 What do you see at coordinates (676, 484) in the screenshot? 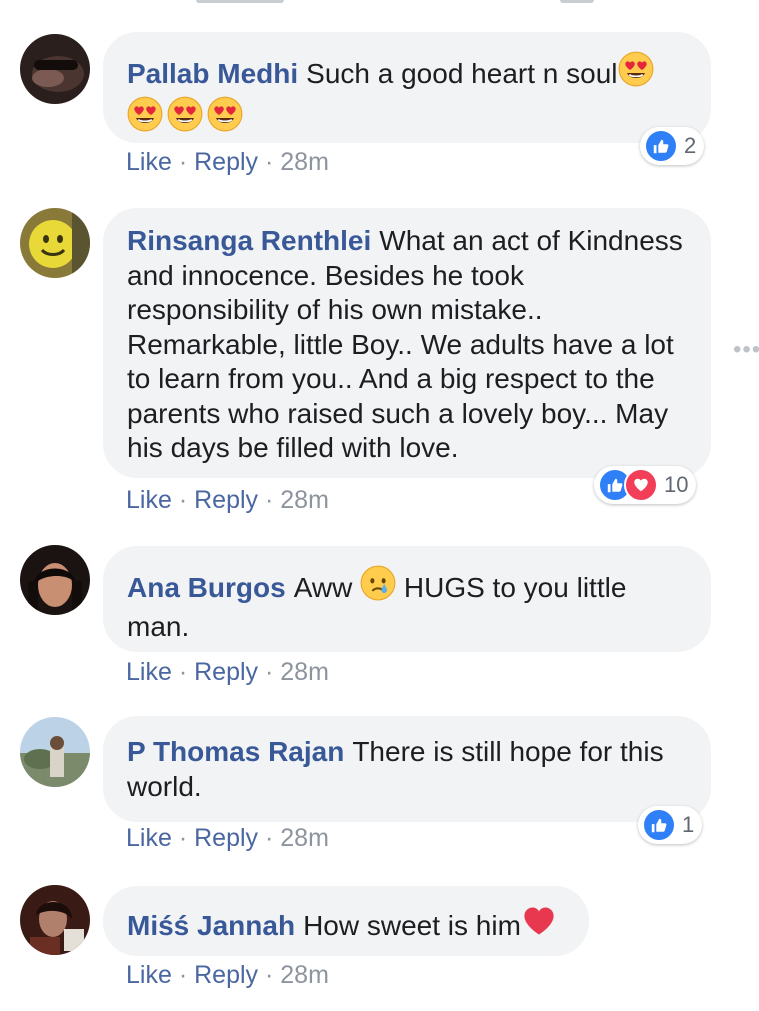
I see `reaction-count: 10` at bounding box center [676, 484].